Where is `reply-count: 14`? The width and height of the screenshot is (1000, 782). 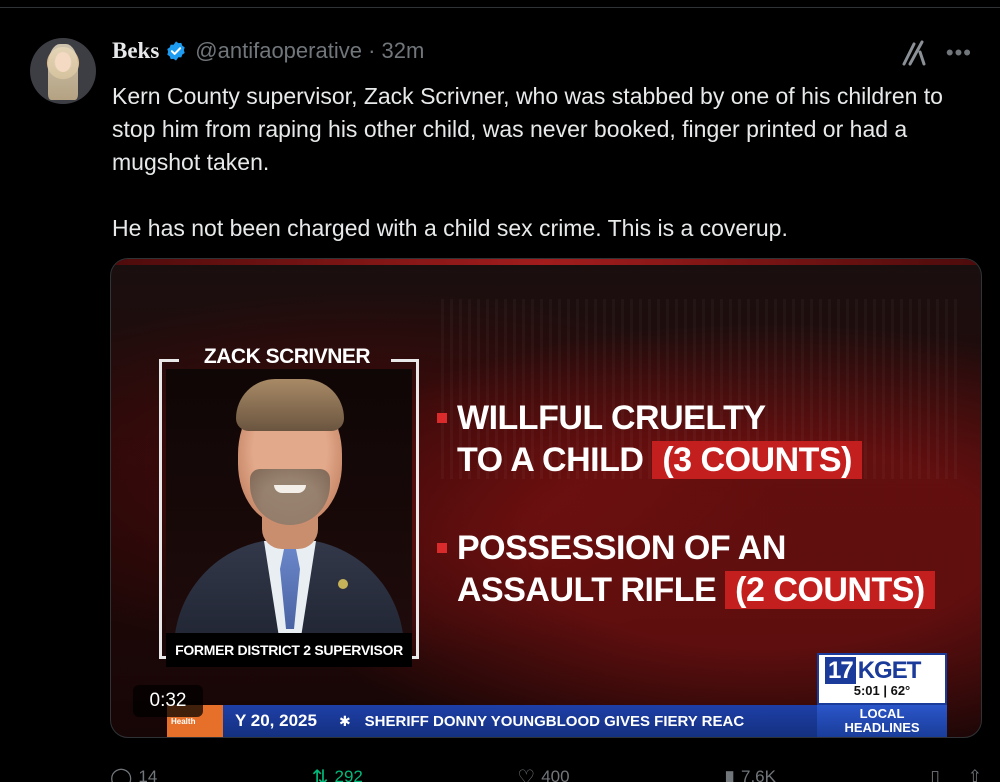 reply-count: 14 is located at coordinates (148, 774).